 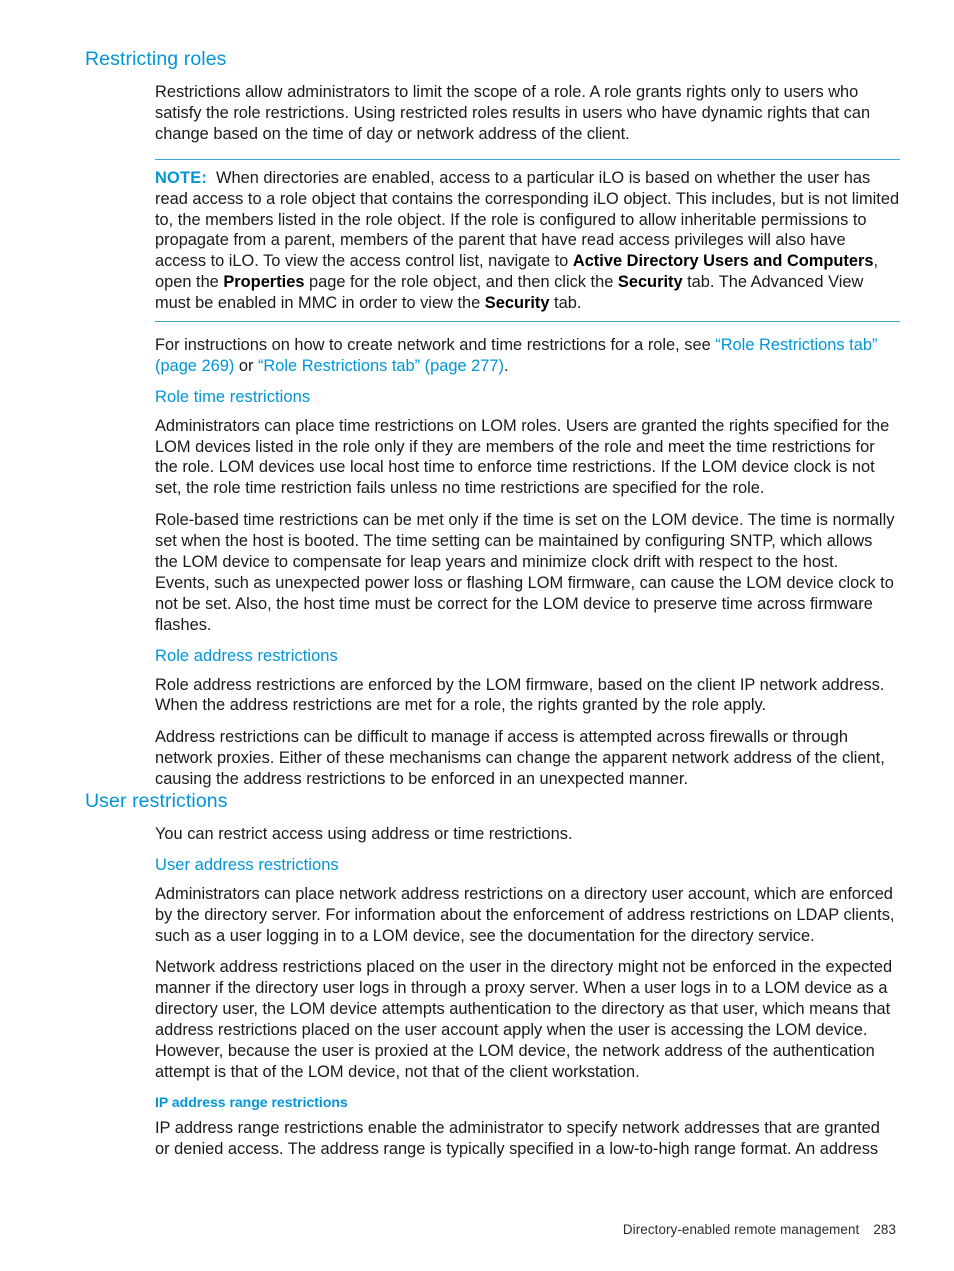 What do you see at coordinates (506, 365) in the screenshot?
I see `instructions-tail: .` at bounding box center [506, 365].